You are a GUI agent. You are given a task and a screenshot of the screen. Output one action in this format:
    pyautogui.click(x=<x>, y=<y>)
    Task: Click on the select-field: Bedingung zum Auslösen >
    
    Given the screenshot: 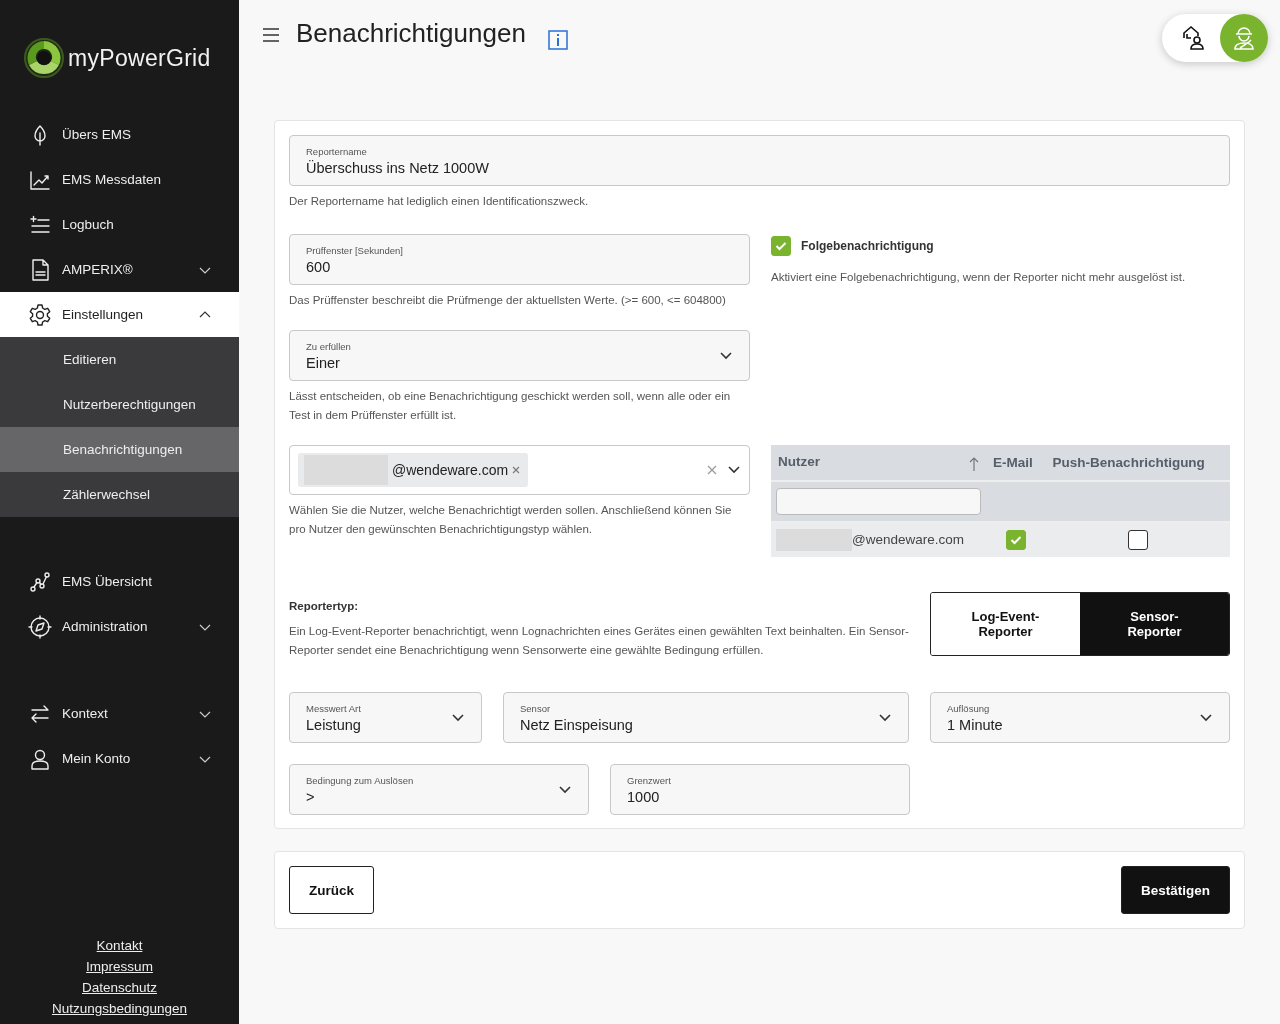 What is the action you would take?
    pyautogui.click(x=439, y=789)
    